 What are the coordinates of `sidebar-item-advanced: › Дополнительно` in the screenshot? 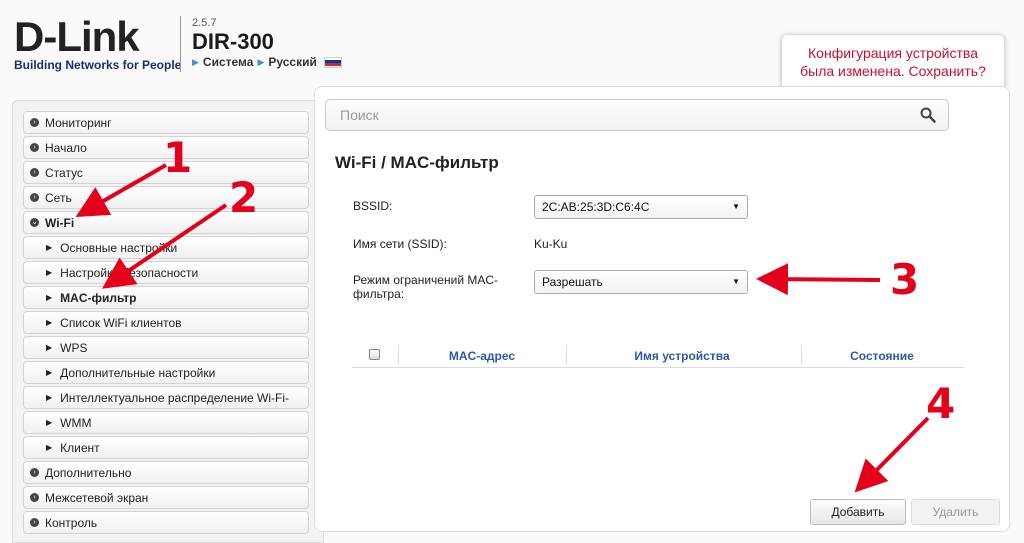 It's located at (166, 472).